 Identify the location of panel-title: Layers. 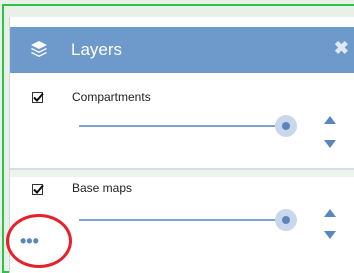
(97, 49).